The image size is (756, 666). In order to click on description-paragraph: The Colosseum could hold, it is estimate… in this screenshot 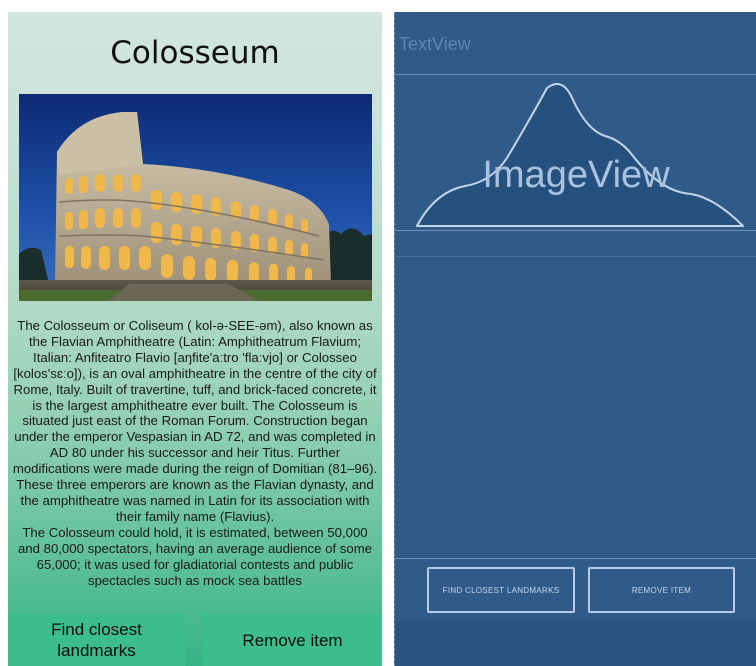, I will do `click(195, 556)`.